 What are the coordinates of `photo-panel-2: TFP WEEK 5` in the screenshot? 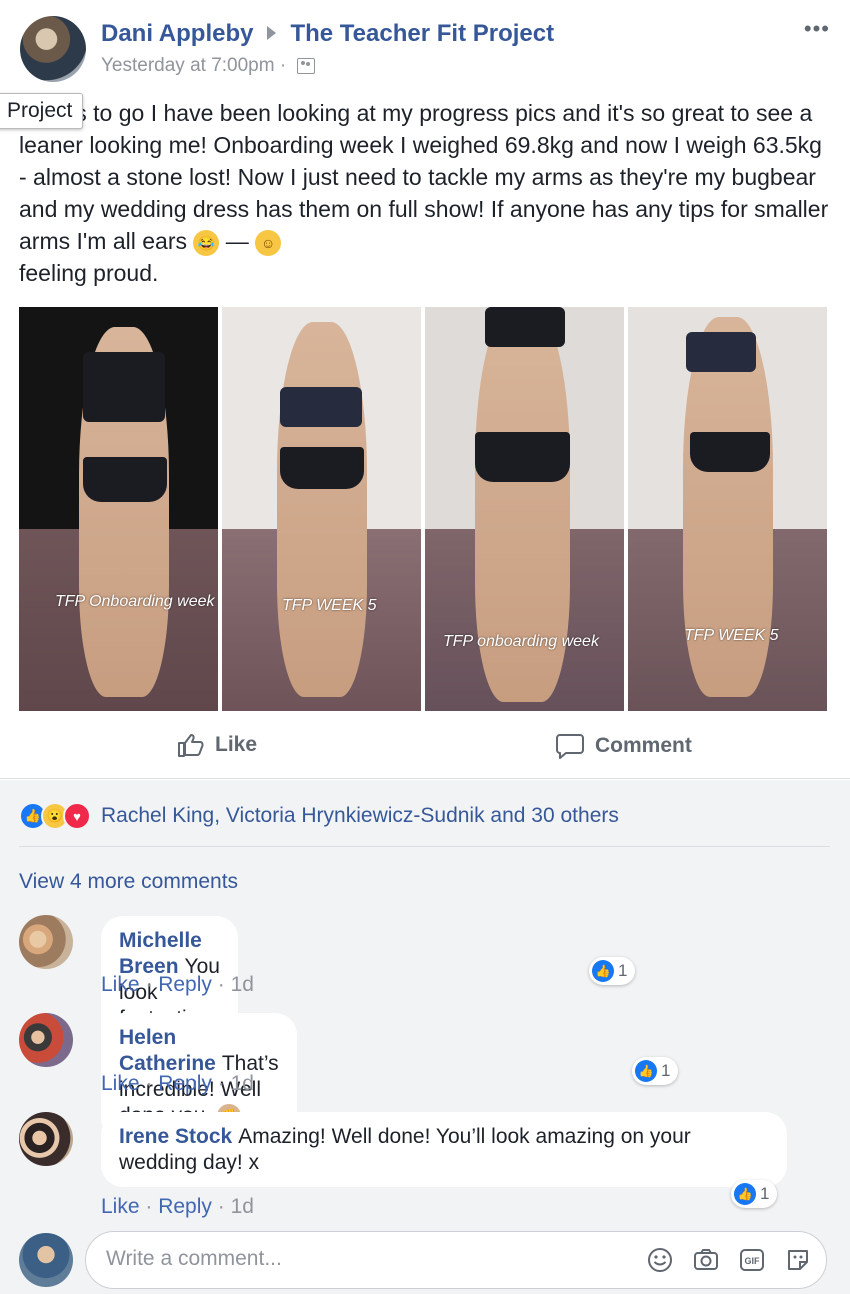 It's located at (321, 509).